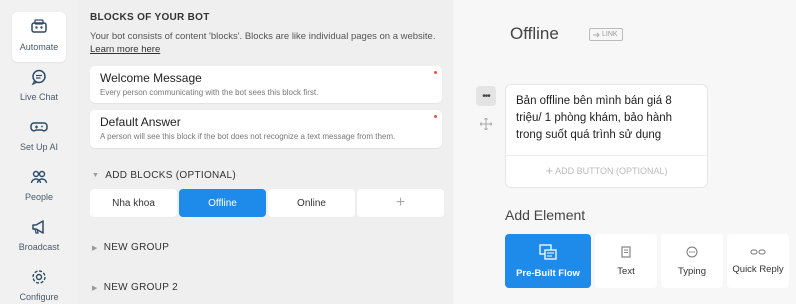  What do you see at coordinates (692, 251) in the screenshot?
I see `typing-icon` at bounding box center [692, 251].